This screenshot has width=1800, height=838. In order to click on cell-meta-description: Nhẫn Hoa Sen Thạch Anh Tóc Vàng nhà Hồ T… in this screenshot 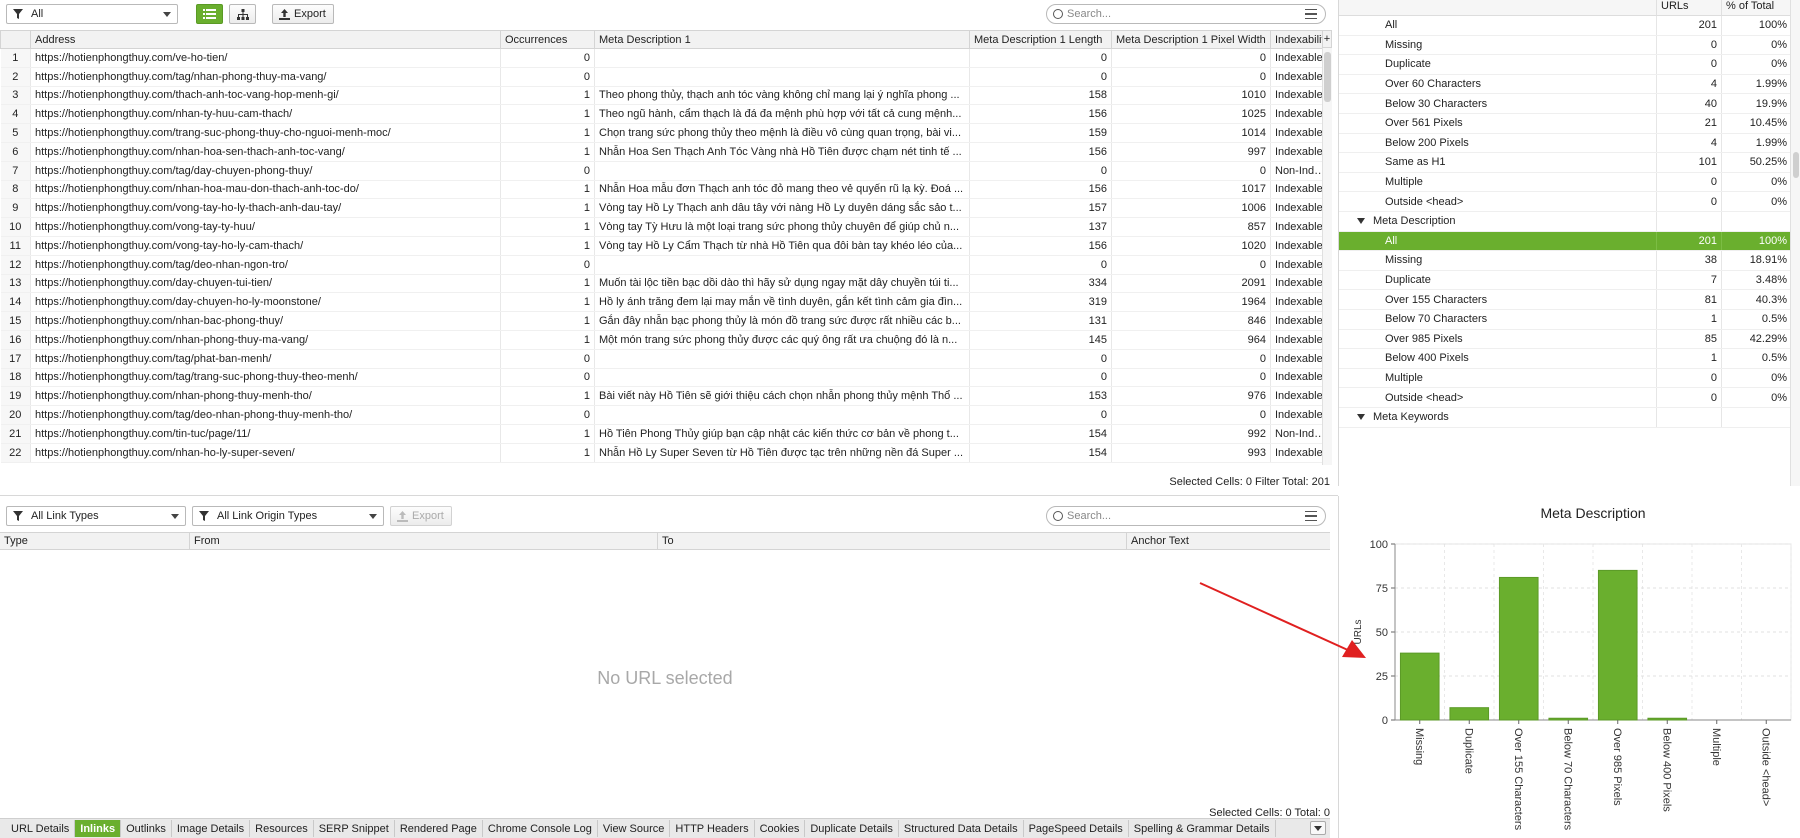, I will do `click(782, 152)`.